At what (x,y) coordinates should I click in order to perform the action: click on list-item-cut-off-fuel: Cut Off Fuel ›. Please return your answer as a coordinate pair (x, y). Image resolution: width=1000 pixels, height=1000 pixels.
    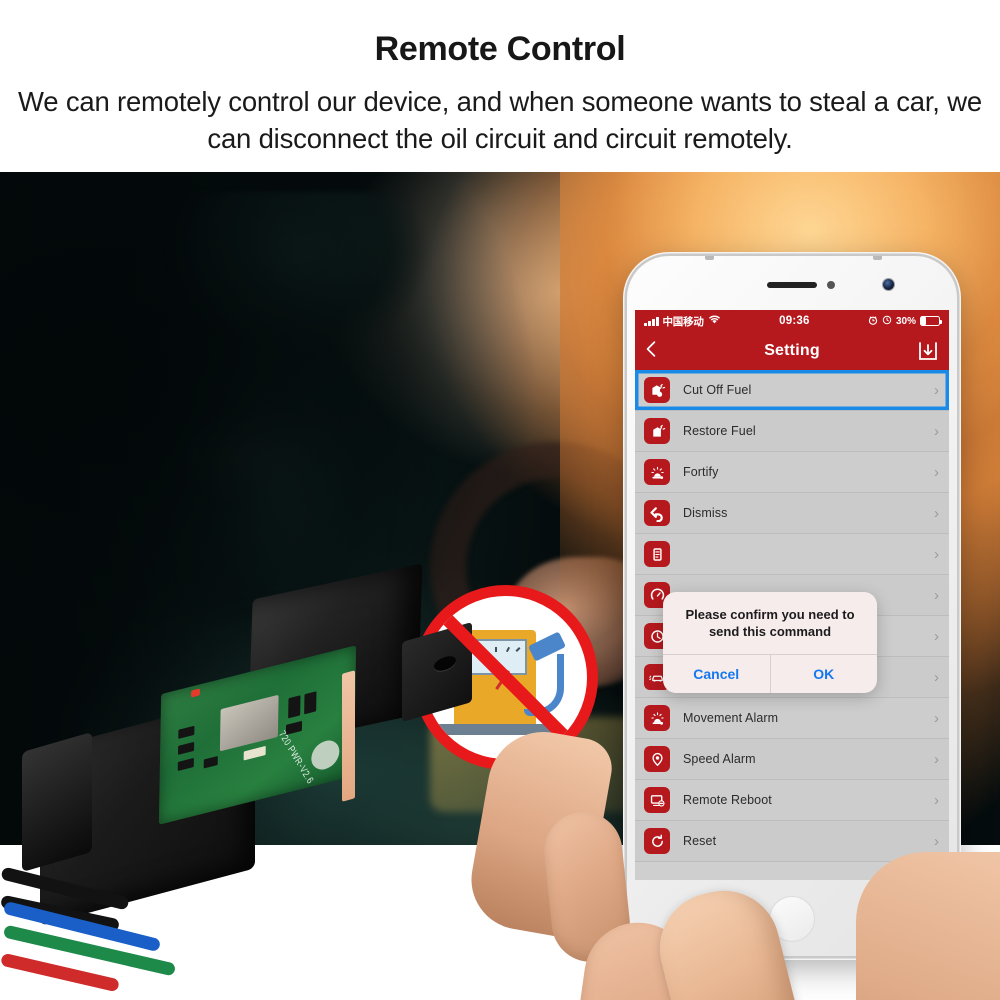
    Looking at the image, I should click on (792, 390).